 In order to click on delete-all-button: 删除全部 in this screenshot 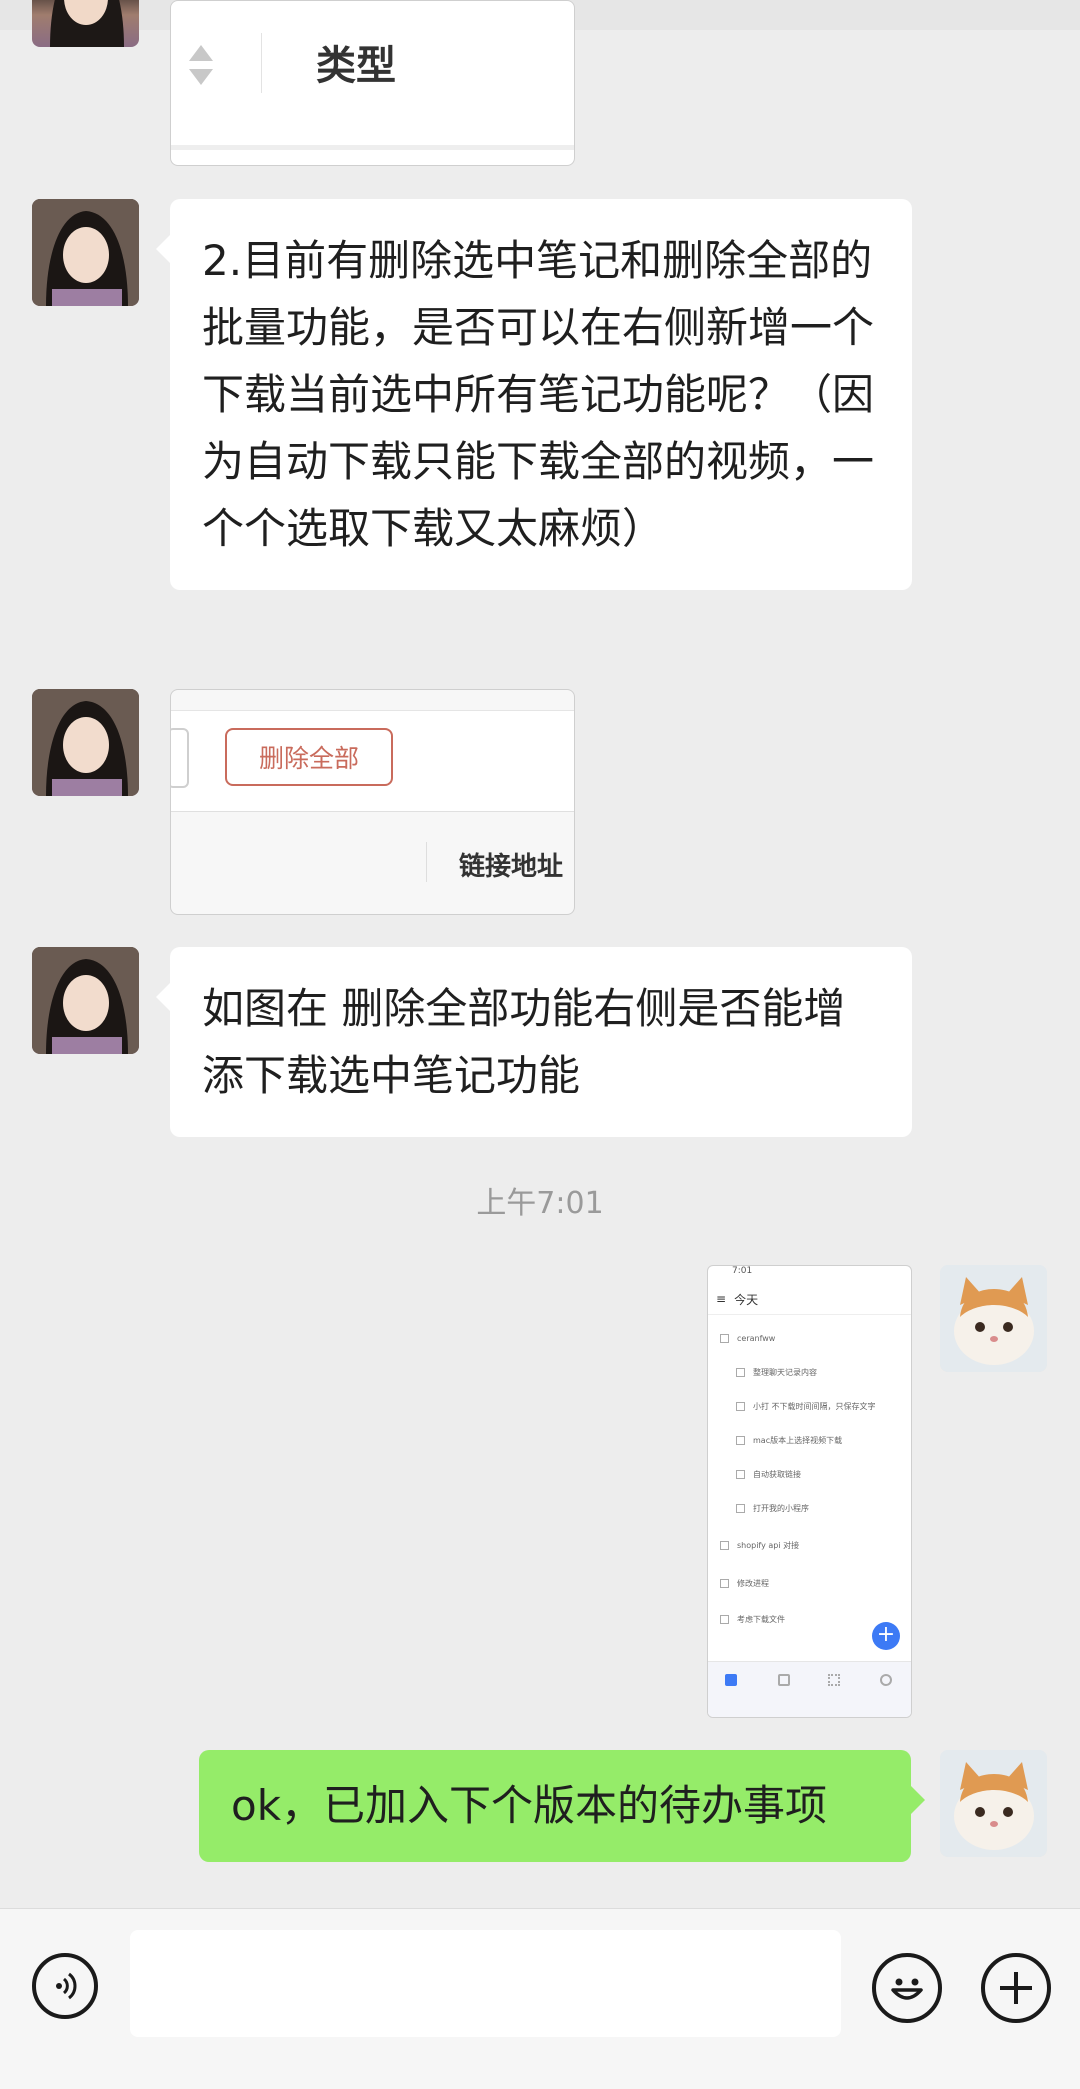, I will do `click(309, 757)`.